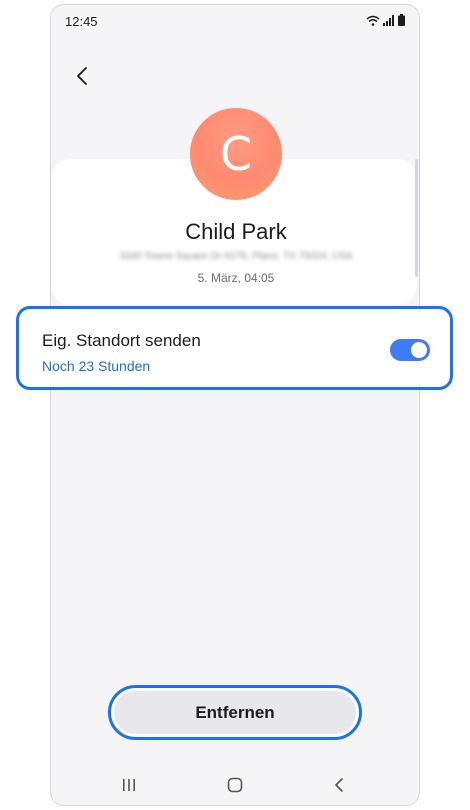 The height and width of the screenshot is (810, 470). What do you see at coordinates (234, 348) in the screenshot?
I see `share-location-row: Eig. Standort senden Noch 23 Stunden` at bounding box center [234, 348].